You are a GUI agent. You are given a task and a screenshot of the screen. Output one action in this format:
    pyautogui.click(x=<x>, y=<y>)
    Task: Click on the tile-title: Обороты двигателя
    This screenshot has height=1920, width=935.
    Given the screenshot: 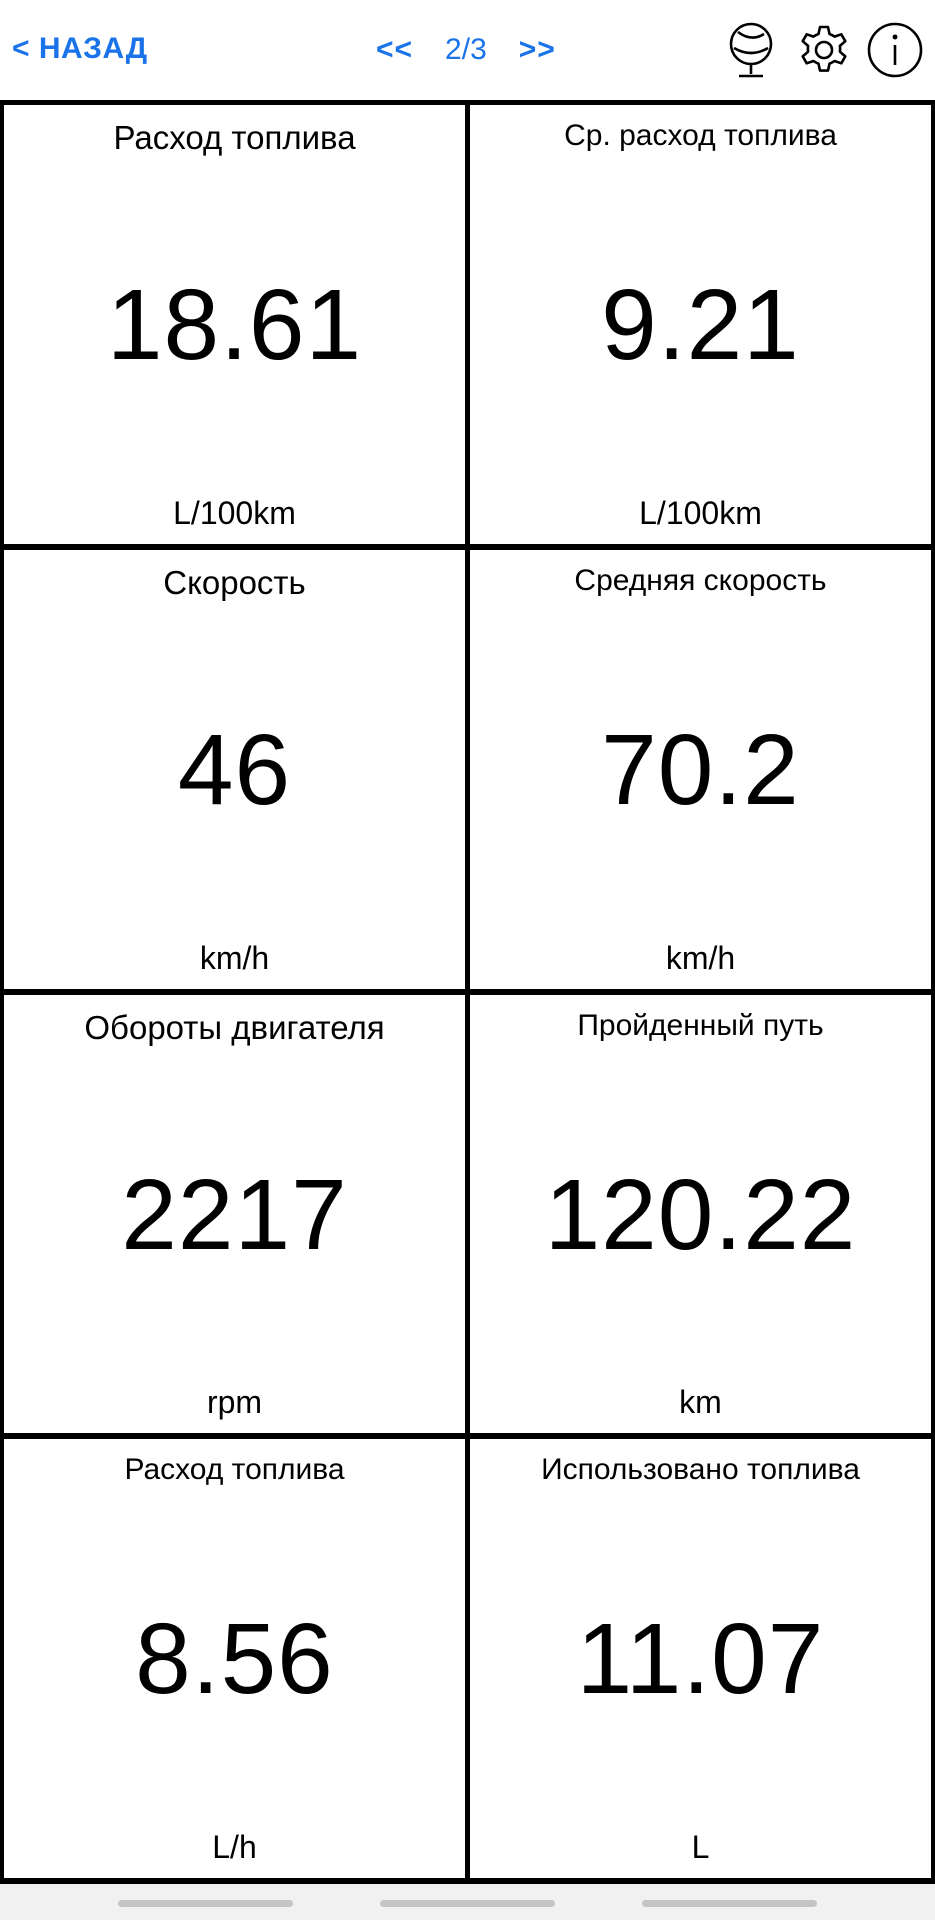 What is the action you would take?
    pyautogui.click(x=234, y=1027)
    